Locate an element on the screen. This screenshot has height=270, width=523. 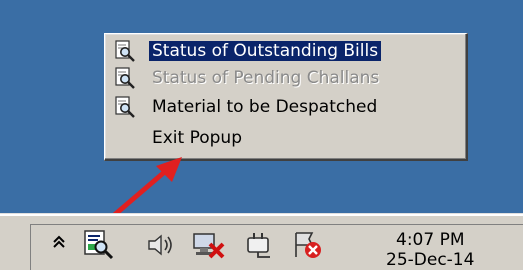
menu-item-material-despatched: Material to be Despatched is located at coordinates (286, 107).